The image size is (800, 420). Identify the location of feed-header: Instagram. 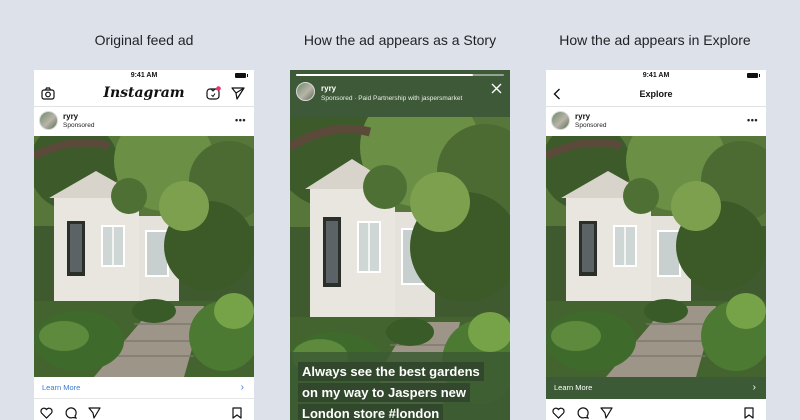
(144, 94).